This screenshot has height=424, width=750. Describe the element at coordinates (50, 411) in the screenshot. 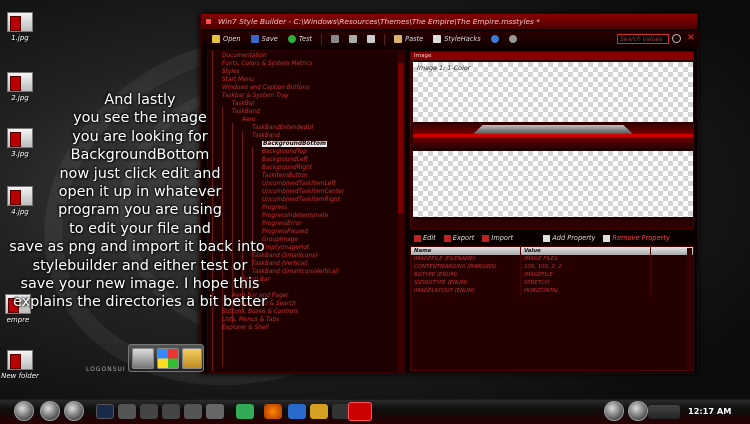

I see `nav-back-icon` at that location.